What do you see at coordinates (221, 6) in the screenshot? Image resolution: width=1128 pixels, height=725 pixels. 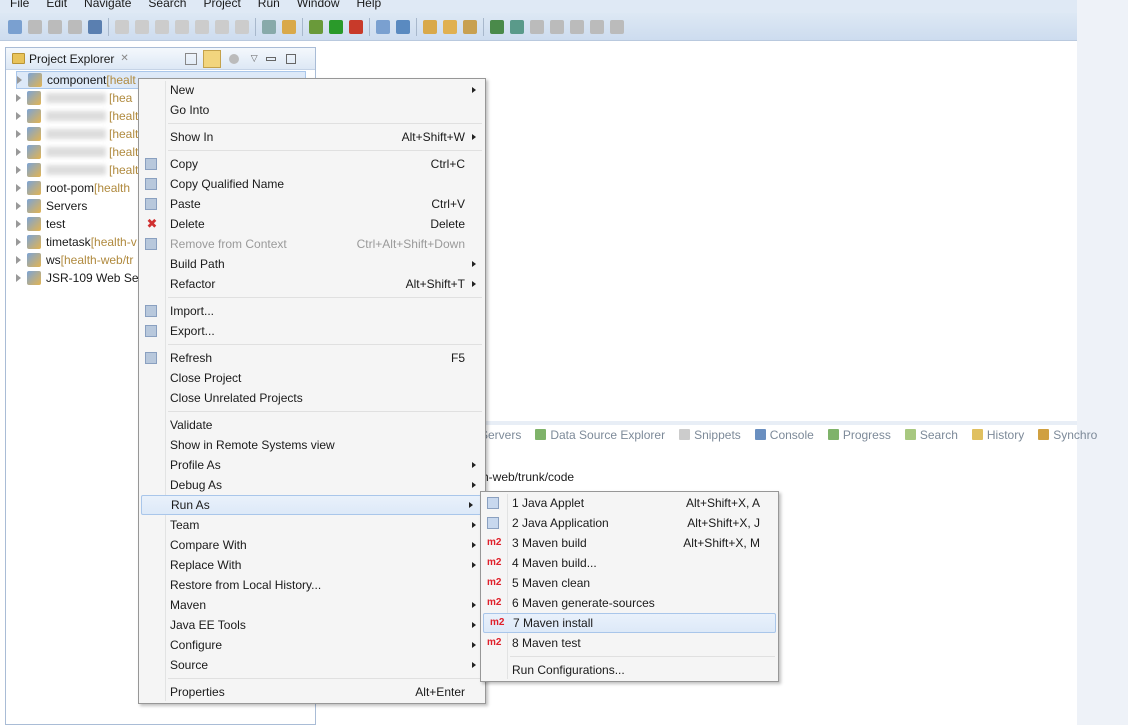 I see `menu-project: Project` at bounding box center [221, 6].